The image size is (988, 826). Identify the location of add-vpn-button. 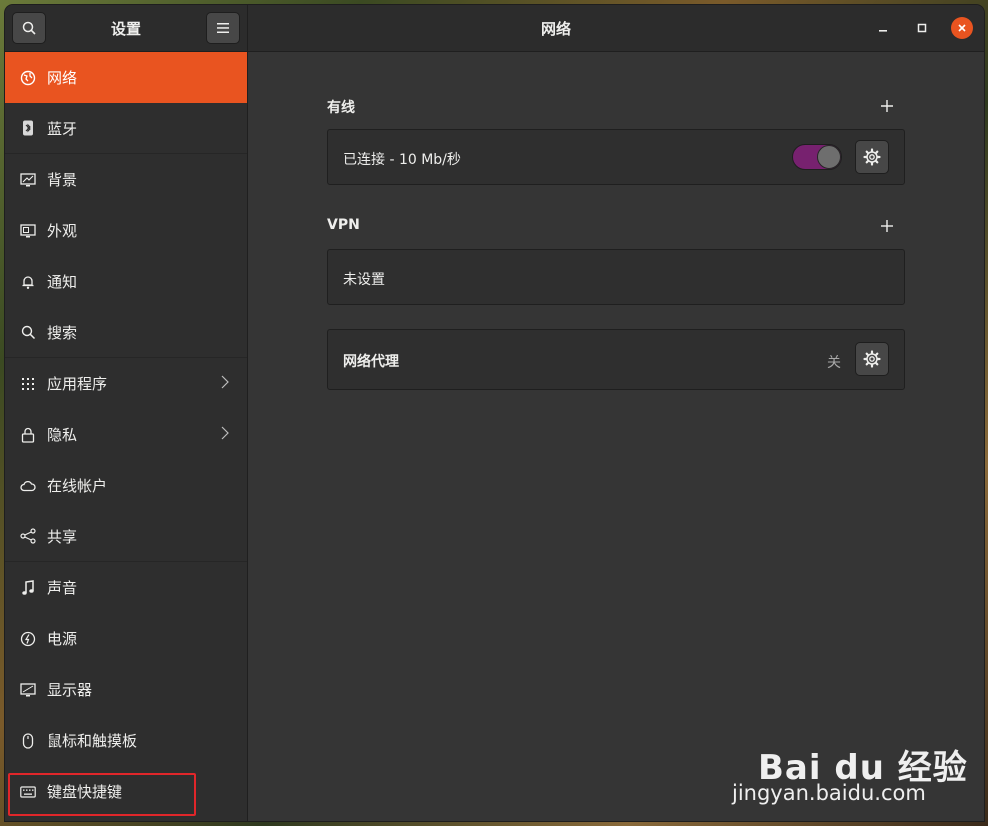
(887, 226).